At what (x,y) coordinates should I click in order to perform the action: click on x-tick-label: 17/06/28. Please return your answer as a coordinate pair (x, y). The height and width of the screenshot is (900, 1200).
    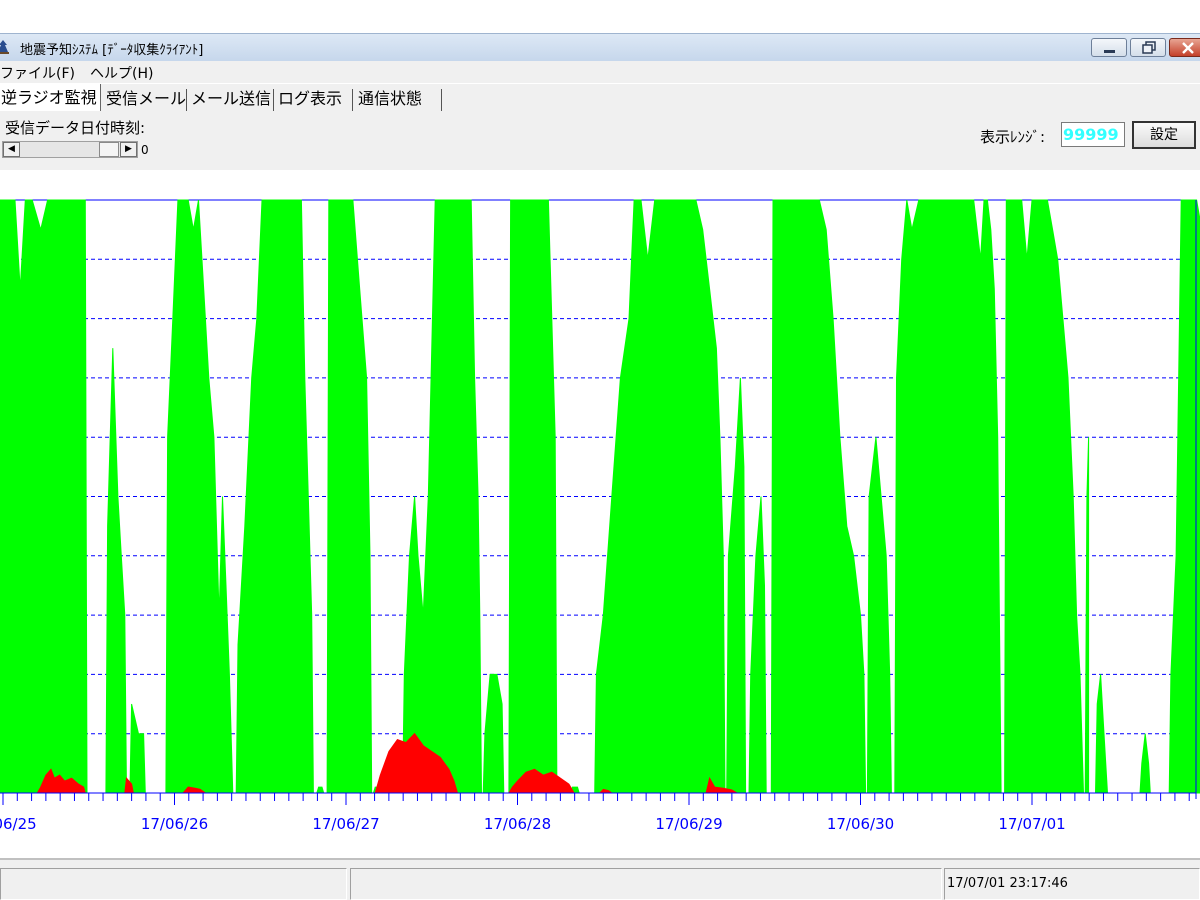
    Looking at the image, I should click on (517, 824).